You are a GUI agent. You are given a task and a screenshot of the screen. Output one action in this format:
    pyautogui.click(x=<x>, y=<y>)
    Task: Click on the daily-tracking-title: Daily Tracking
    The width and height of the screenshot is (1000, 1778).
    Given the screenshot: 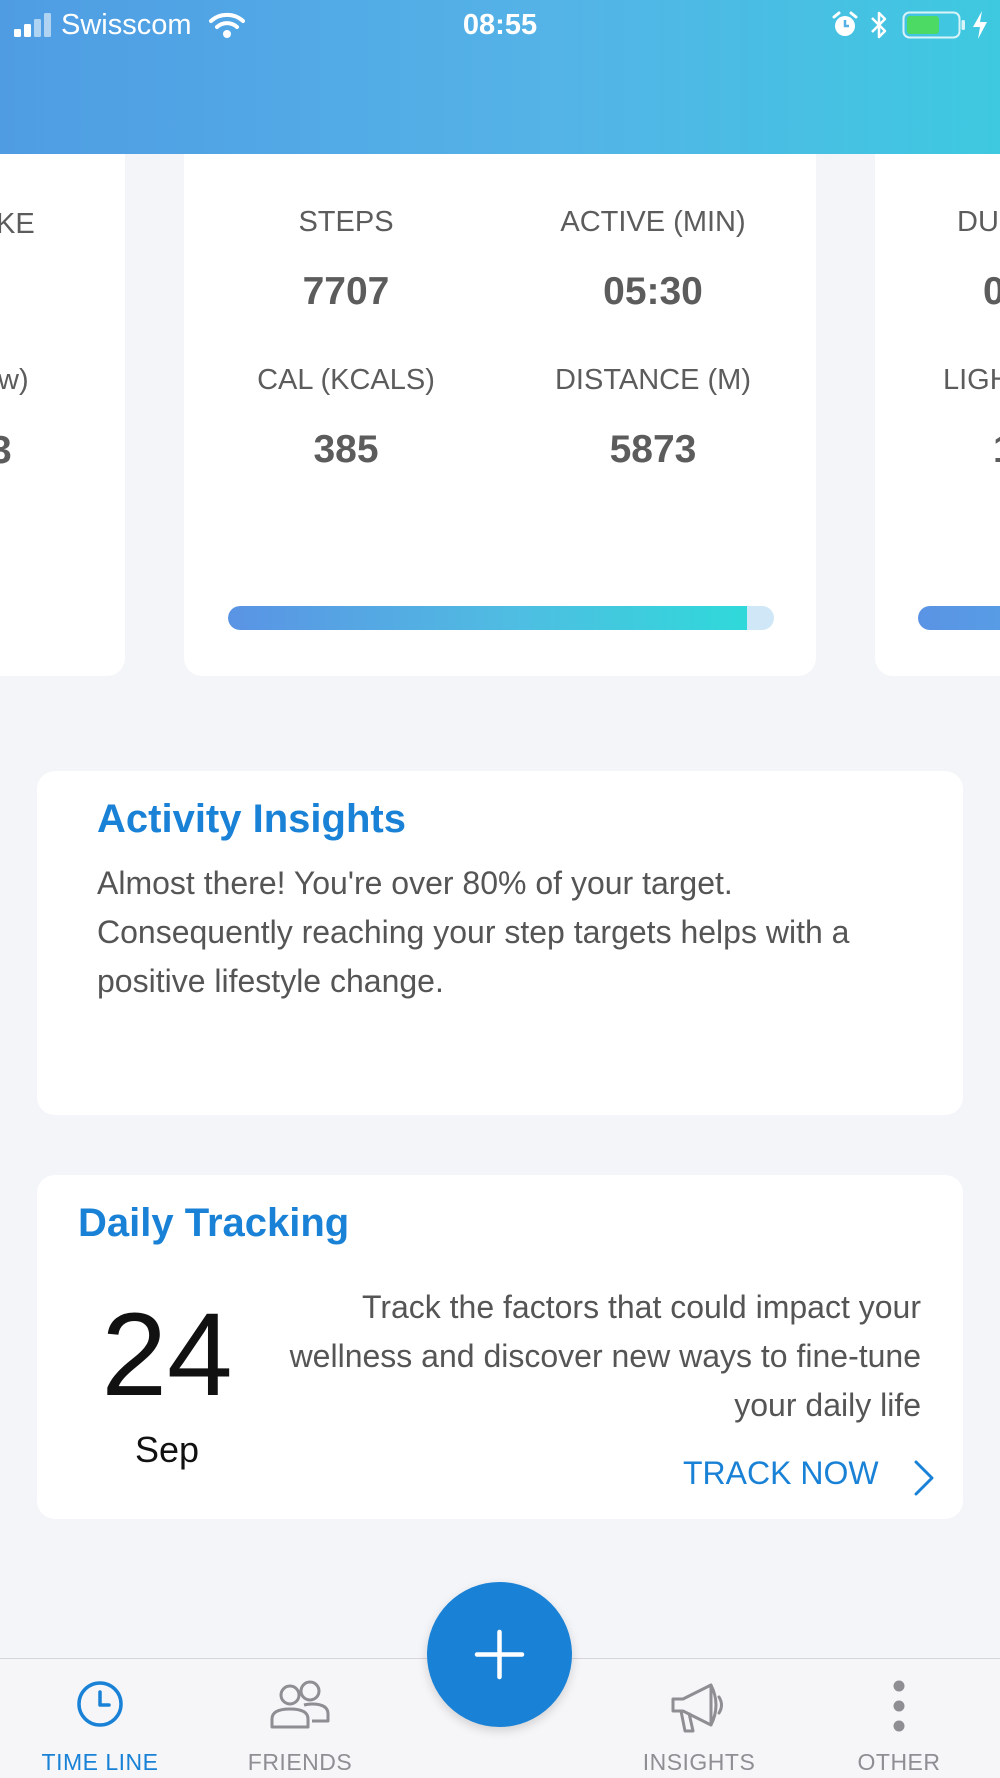 What is the action you would take?
    pyautogui.click(x=214, y=1223)
    